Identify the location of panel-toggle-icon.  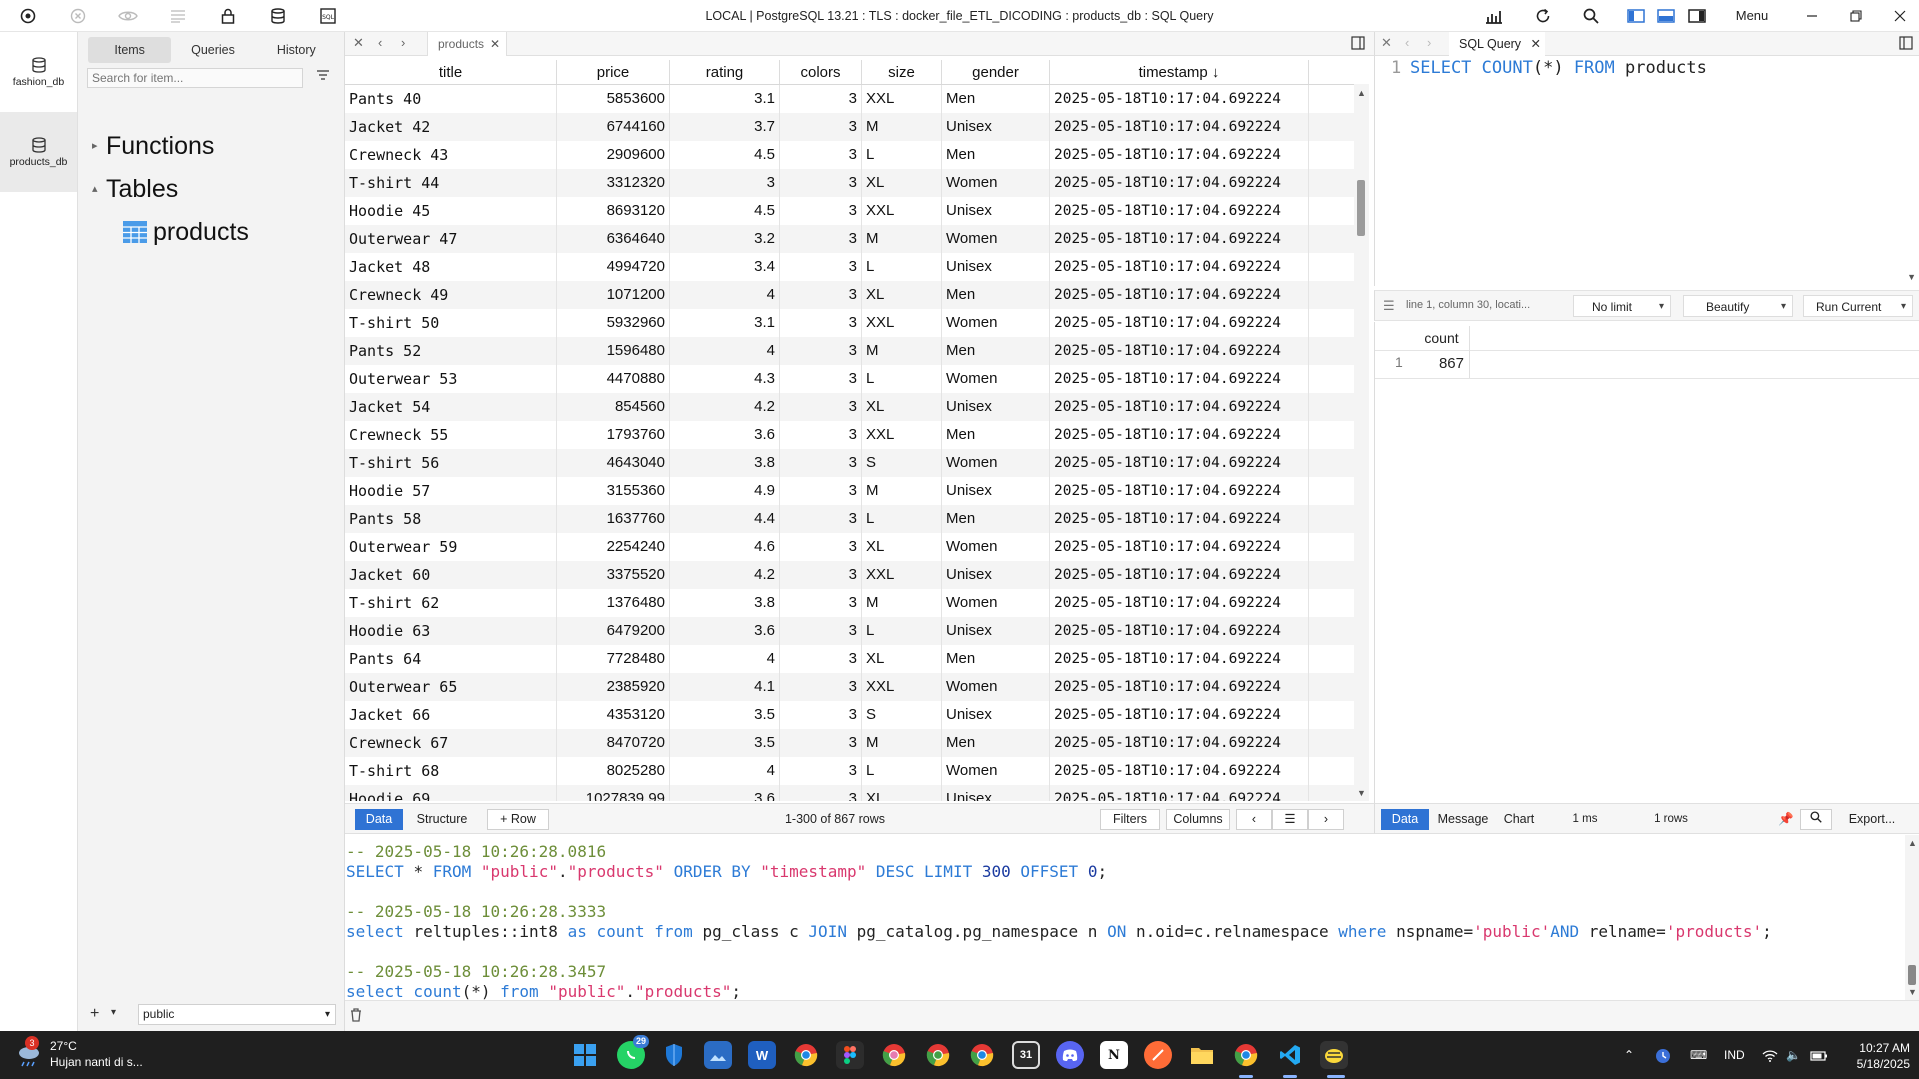
(1906, 44).